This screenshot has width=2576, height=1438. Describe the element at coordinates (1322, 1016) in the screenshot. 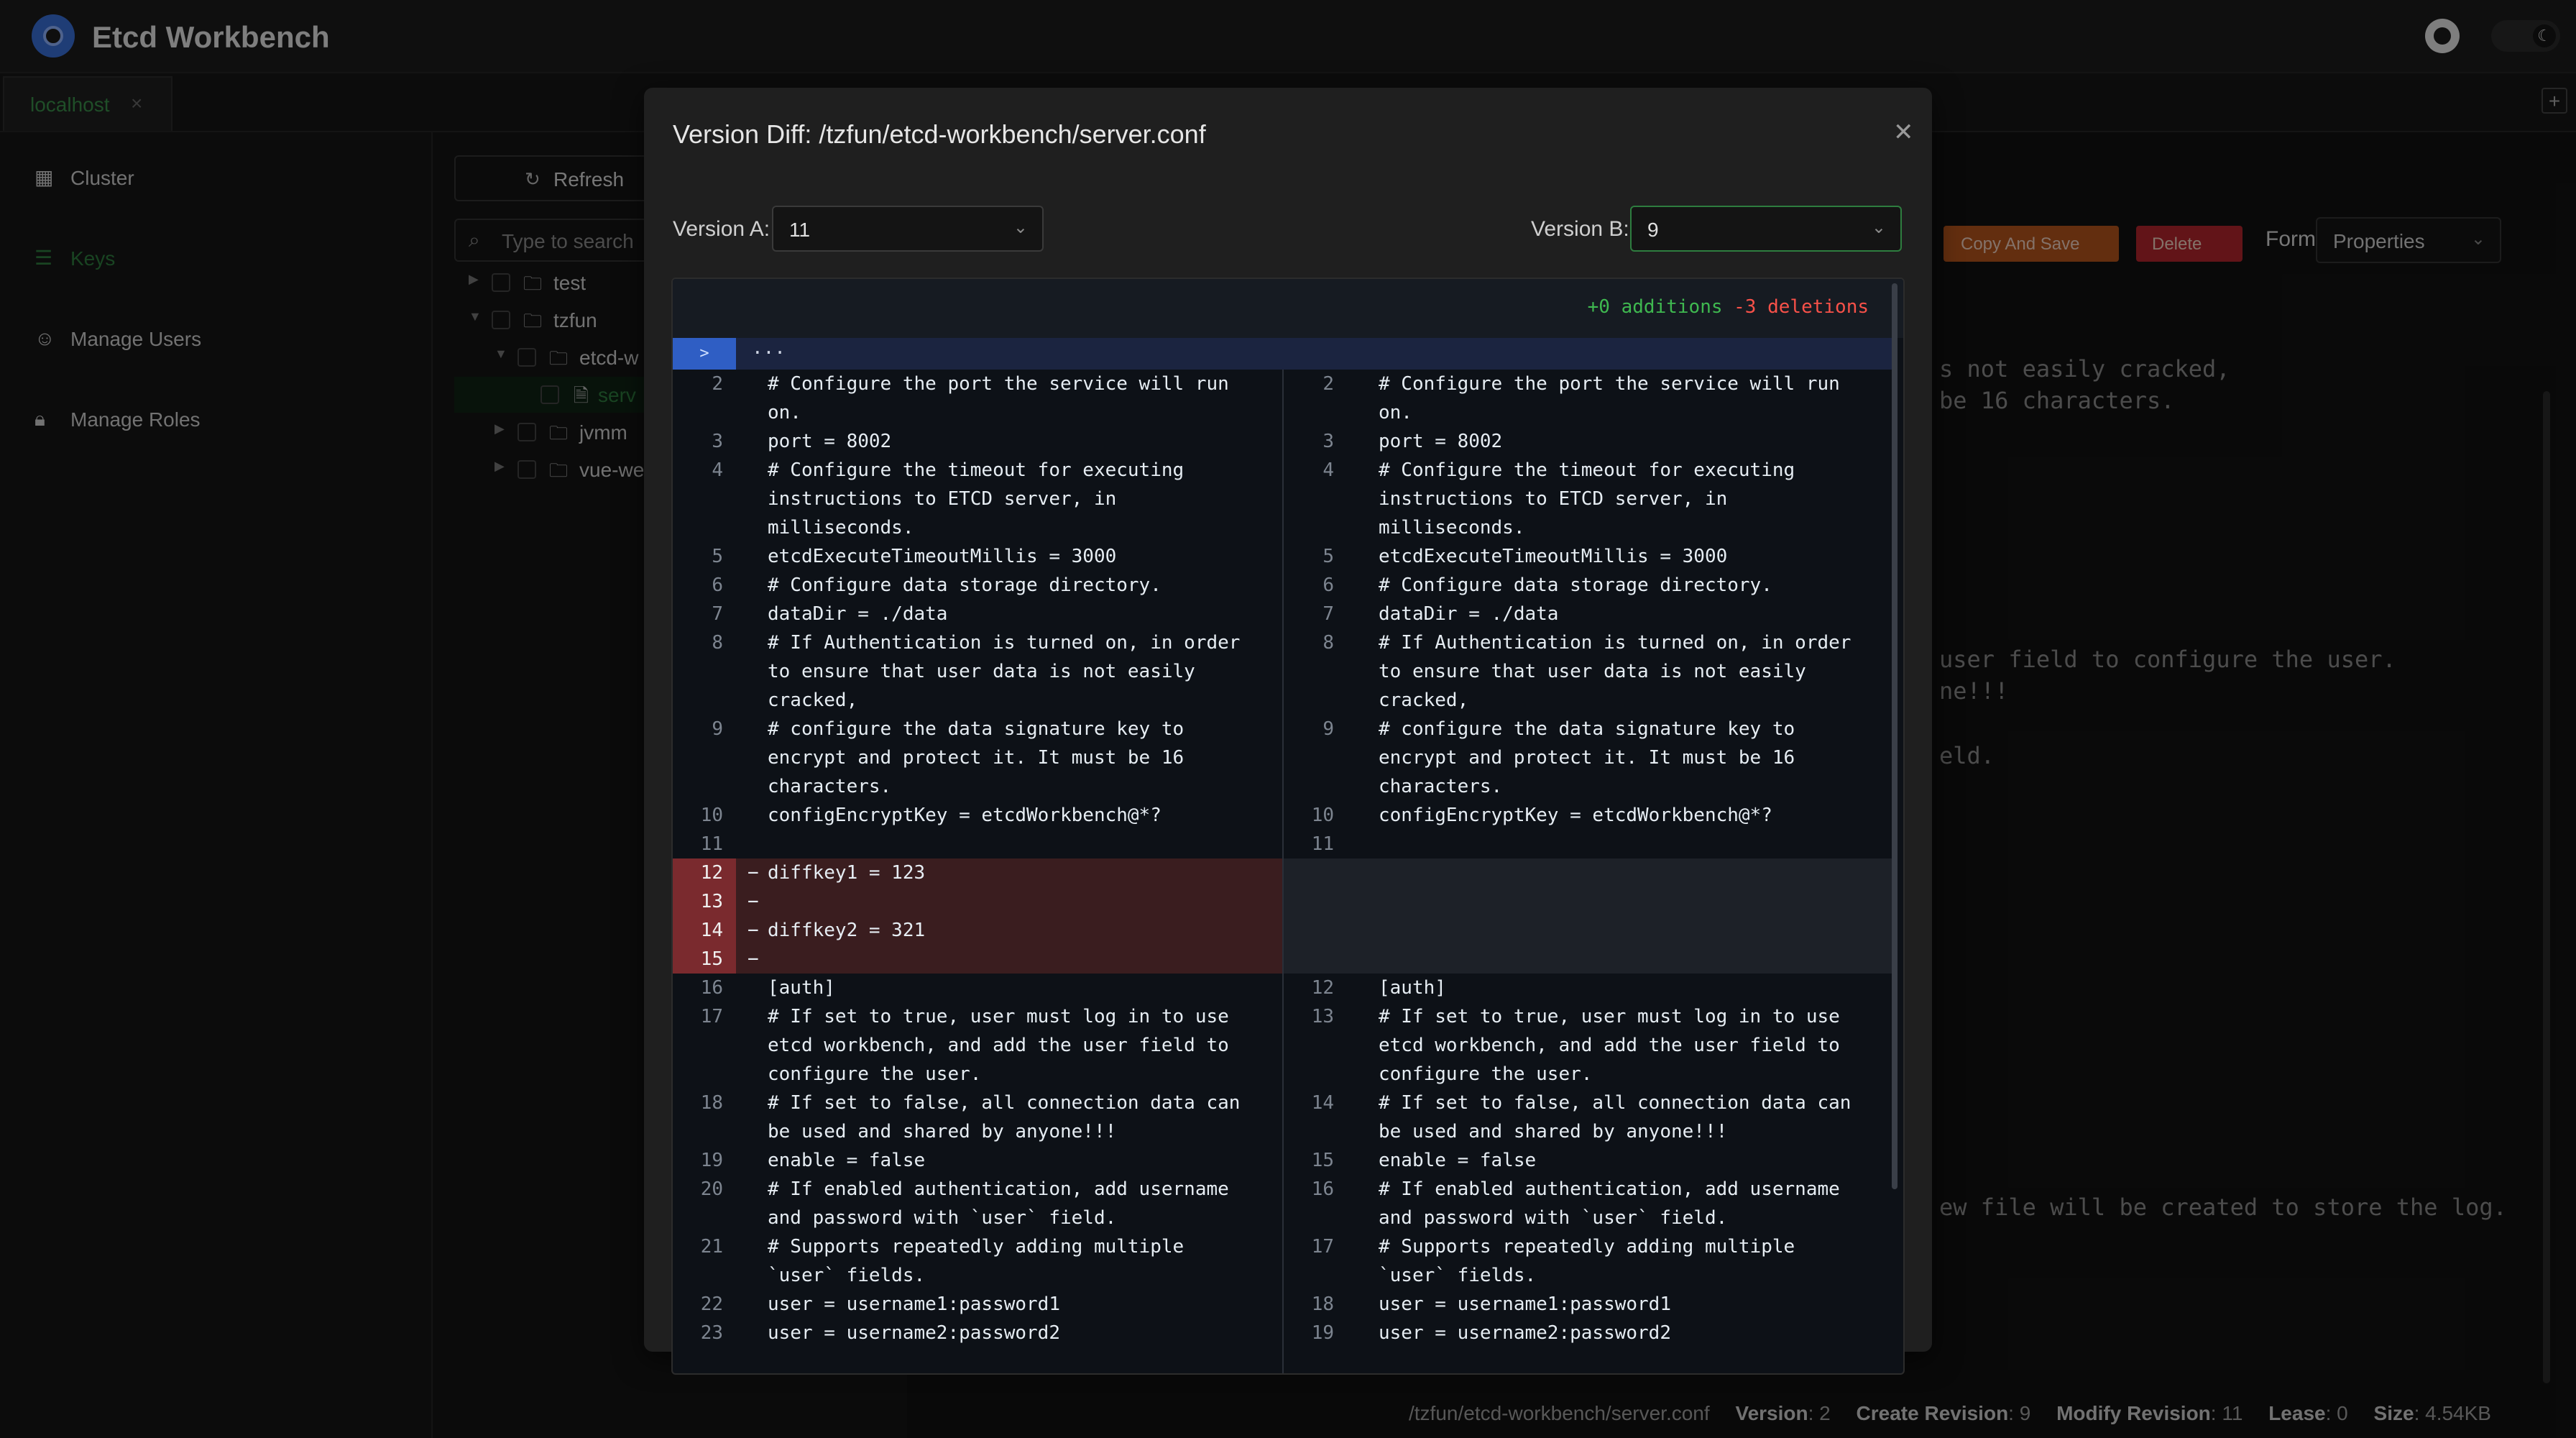

I see `line-number: 13` at that location.